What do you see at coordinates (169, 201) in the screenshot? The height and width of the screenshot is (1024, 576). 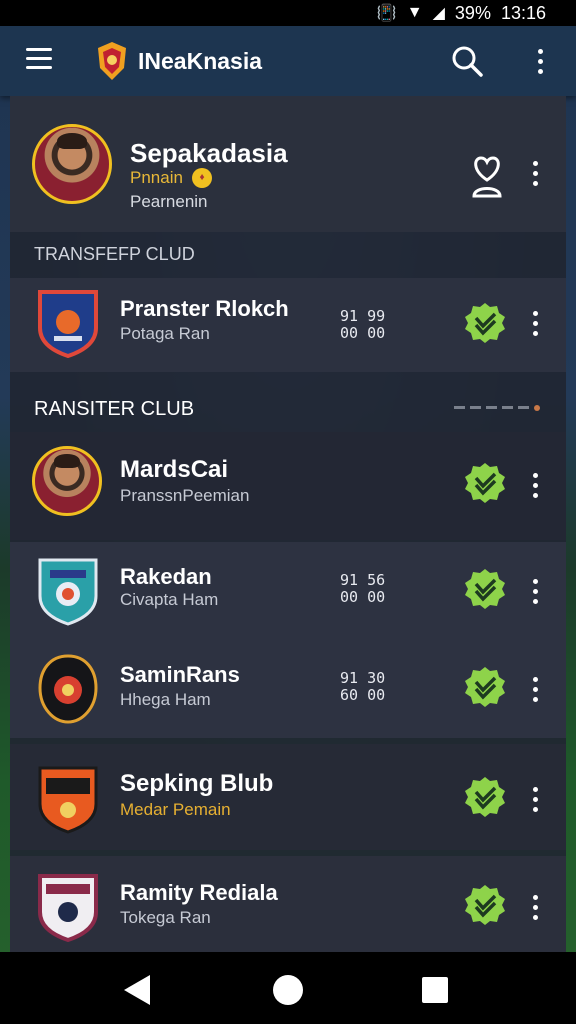 I see `profile-subtitle: Pearnenin` at bounding box center [169, 201].